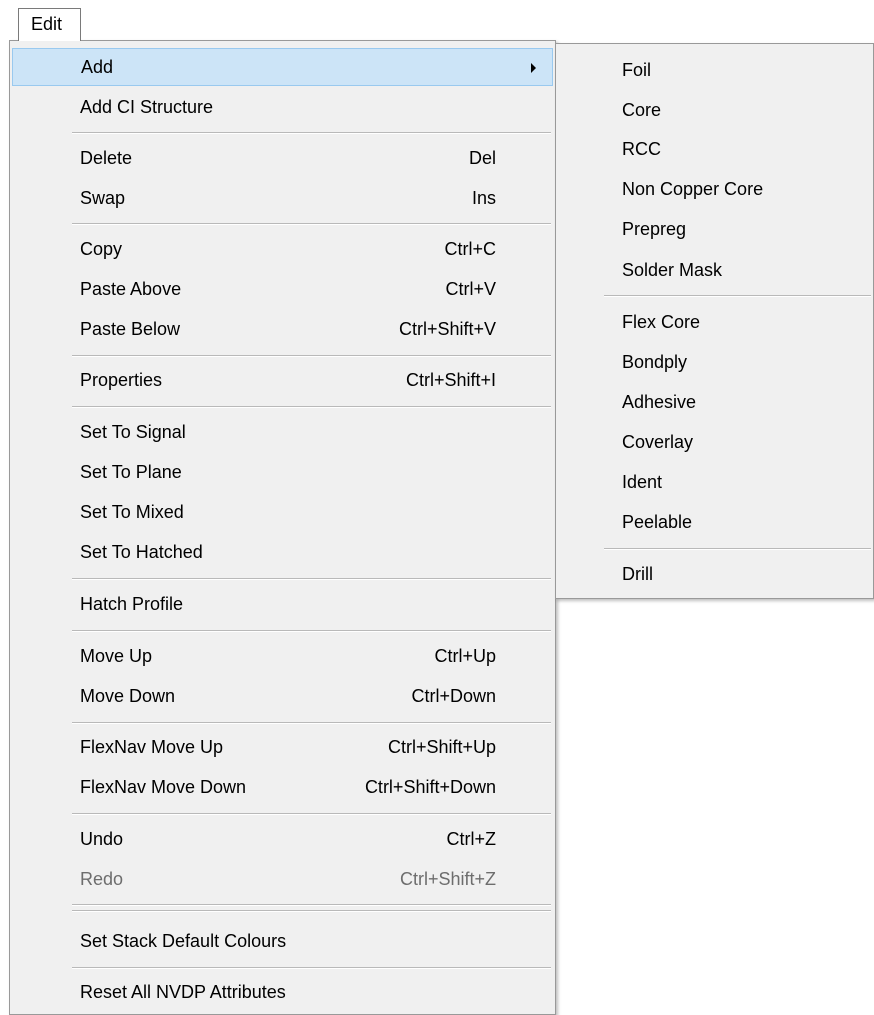 This screenshot has width=874, height=1015. What do you see at coordinates (465, 656) in the screenshot?
I see `menu-item-shortcut: Ctrl+Up` at bounding box center [465, 656].